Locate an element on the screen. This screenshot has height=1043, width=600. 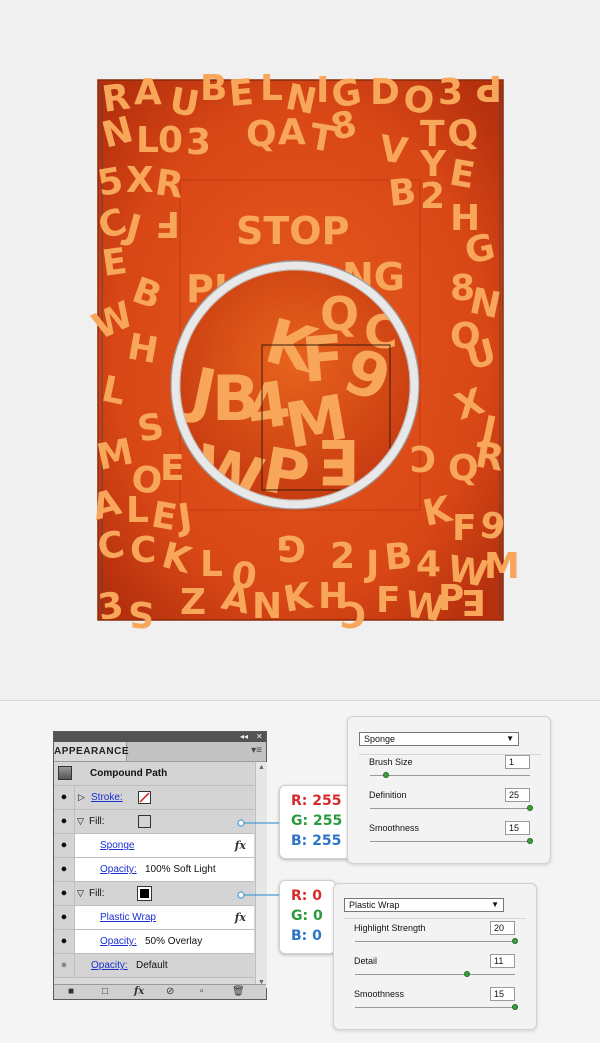
svg-text: V is located at coordinates (393, 150).